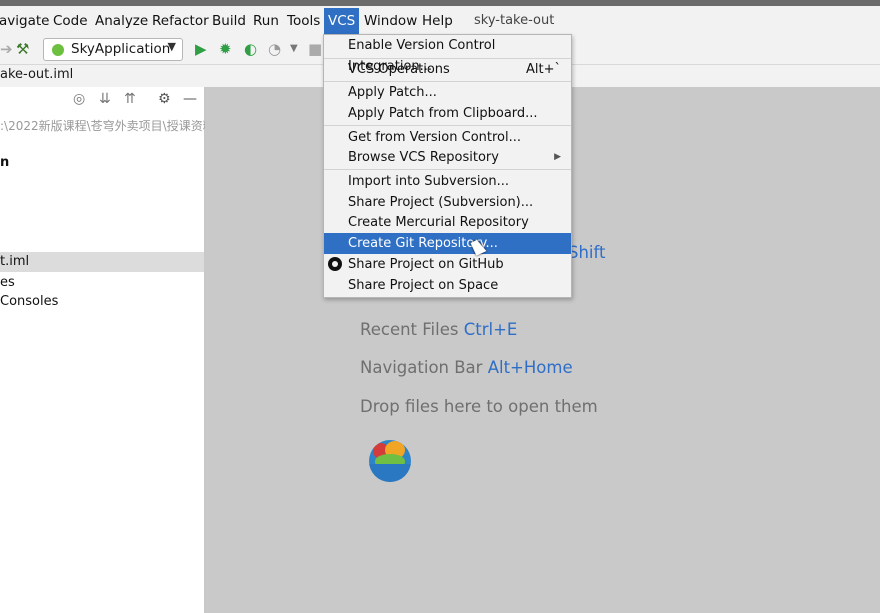 The height and width of the screenshot is (613, 880). Describe the element at coordinates (6, 49) in the screenshot. I see `forward-arrow-icon: ➔` at that location.